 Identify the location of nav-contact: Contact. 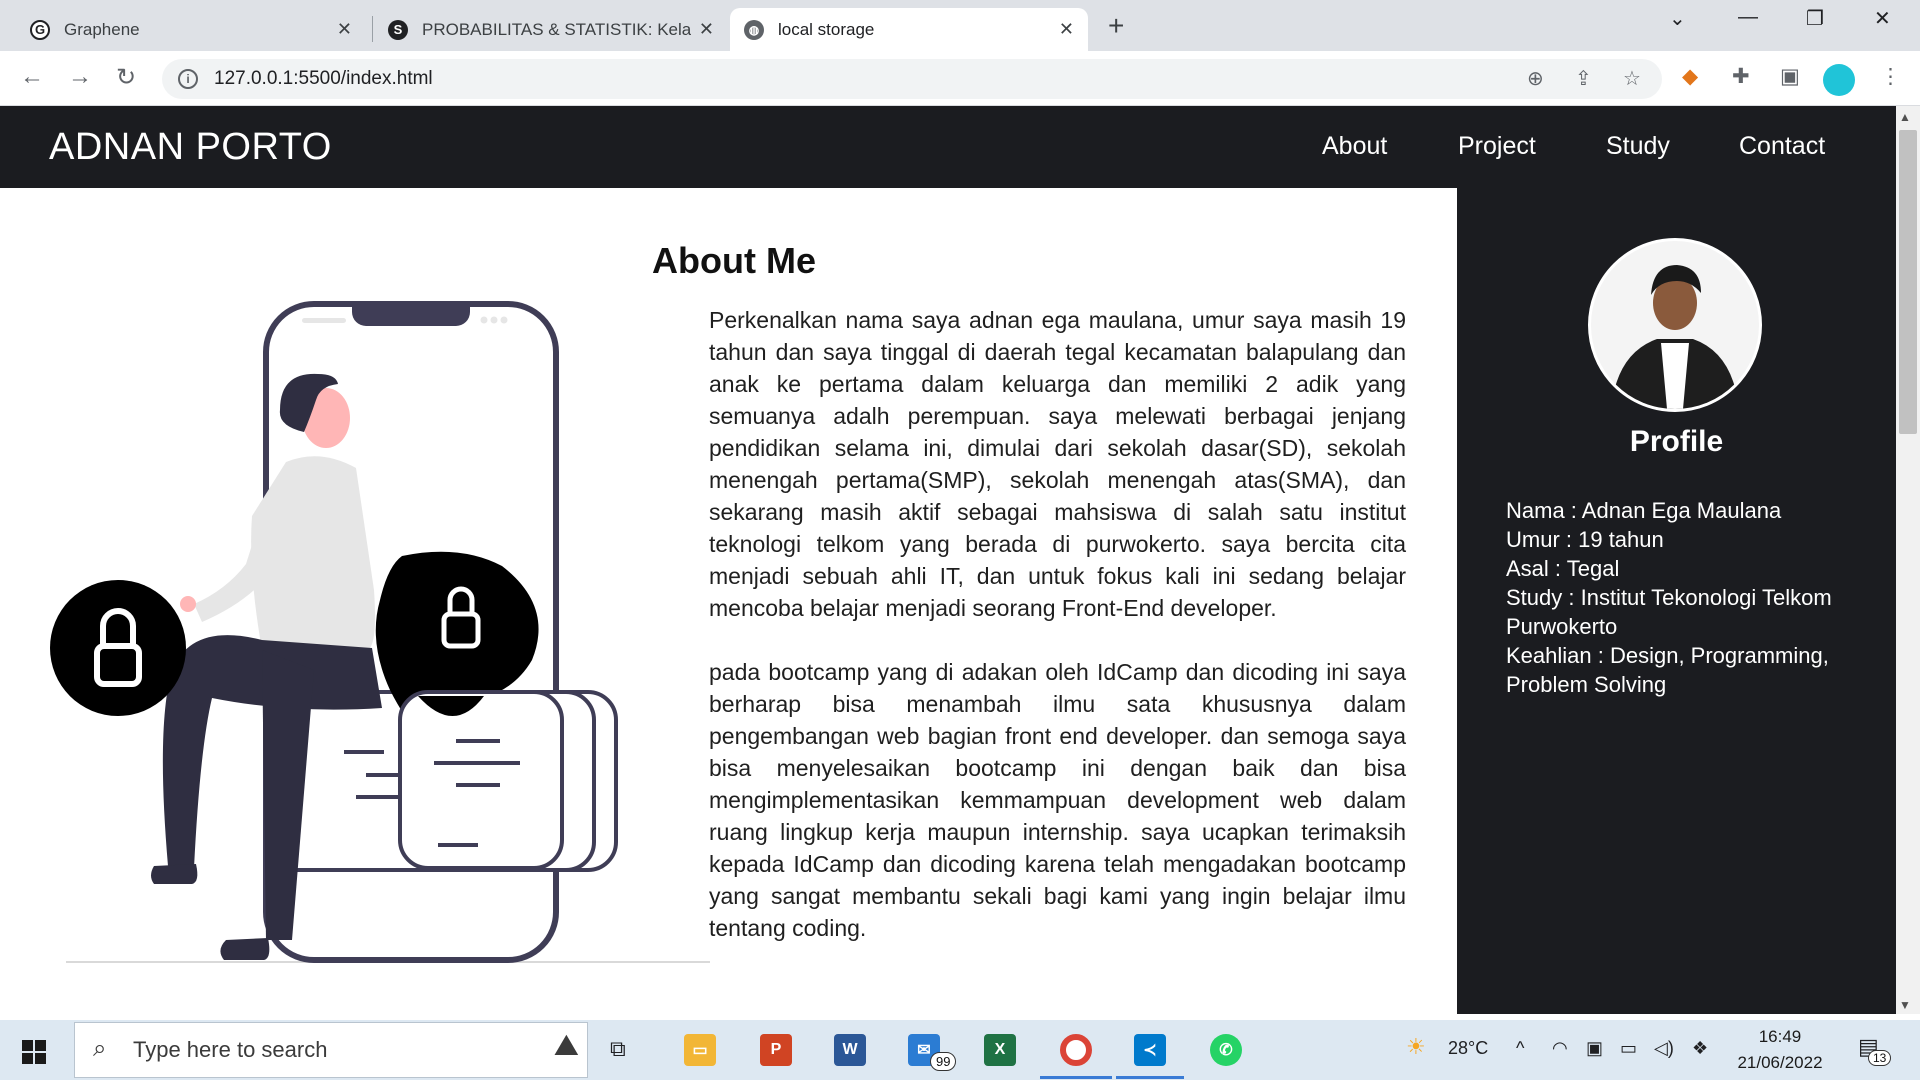
(1782, 146).